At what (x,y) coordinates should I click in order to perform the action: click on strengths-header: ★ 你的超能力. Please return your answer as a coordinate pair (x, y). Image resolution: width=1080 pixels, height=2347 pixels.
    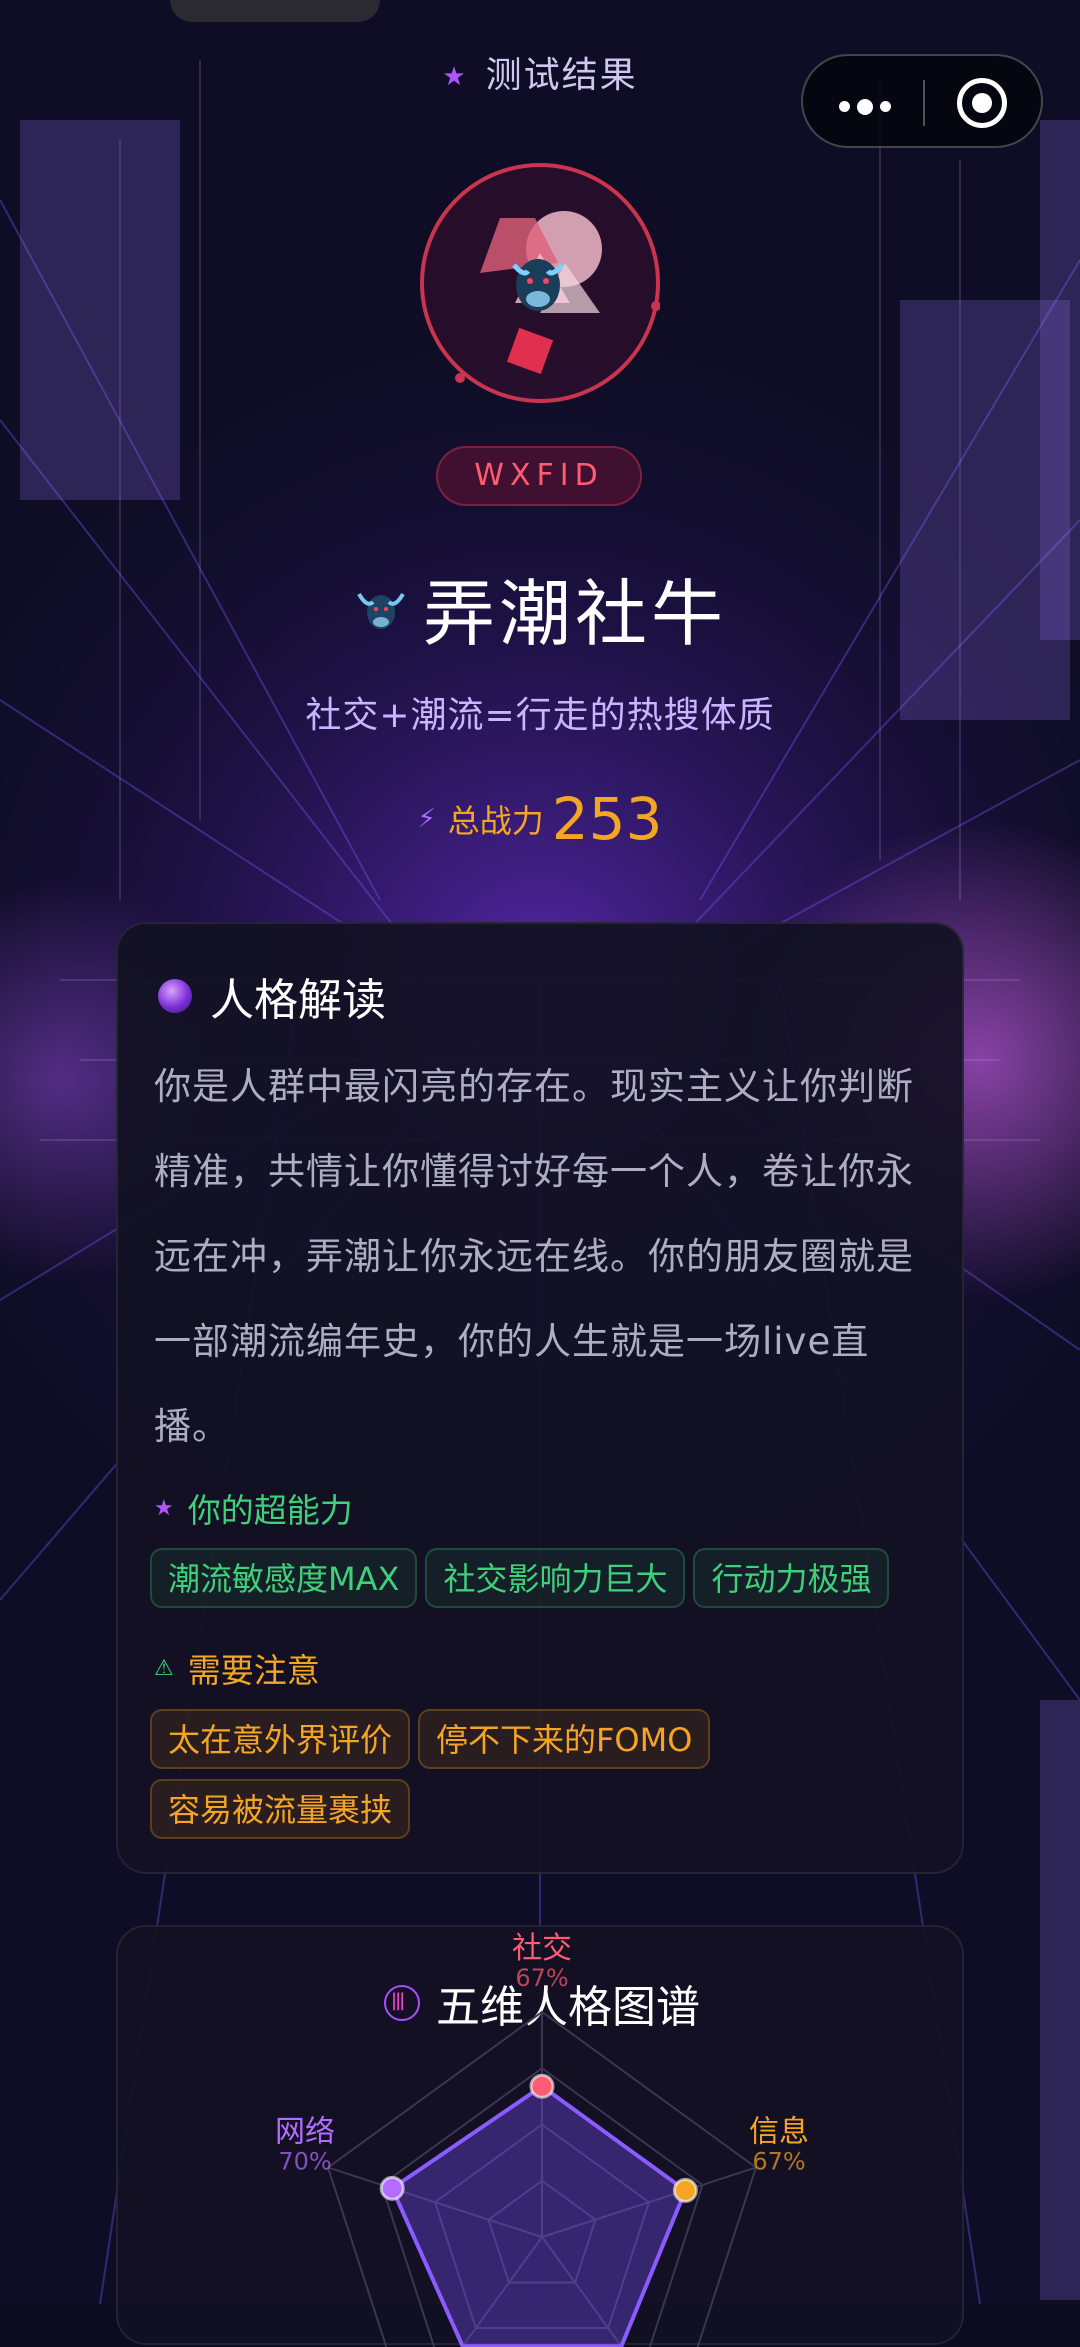
    Looking at the image, I should click on (253, 1510).